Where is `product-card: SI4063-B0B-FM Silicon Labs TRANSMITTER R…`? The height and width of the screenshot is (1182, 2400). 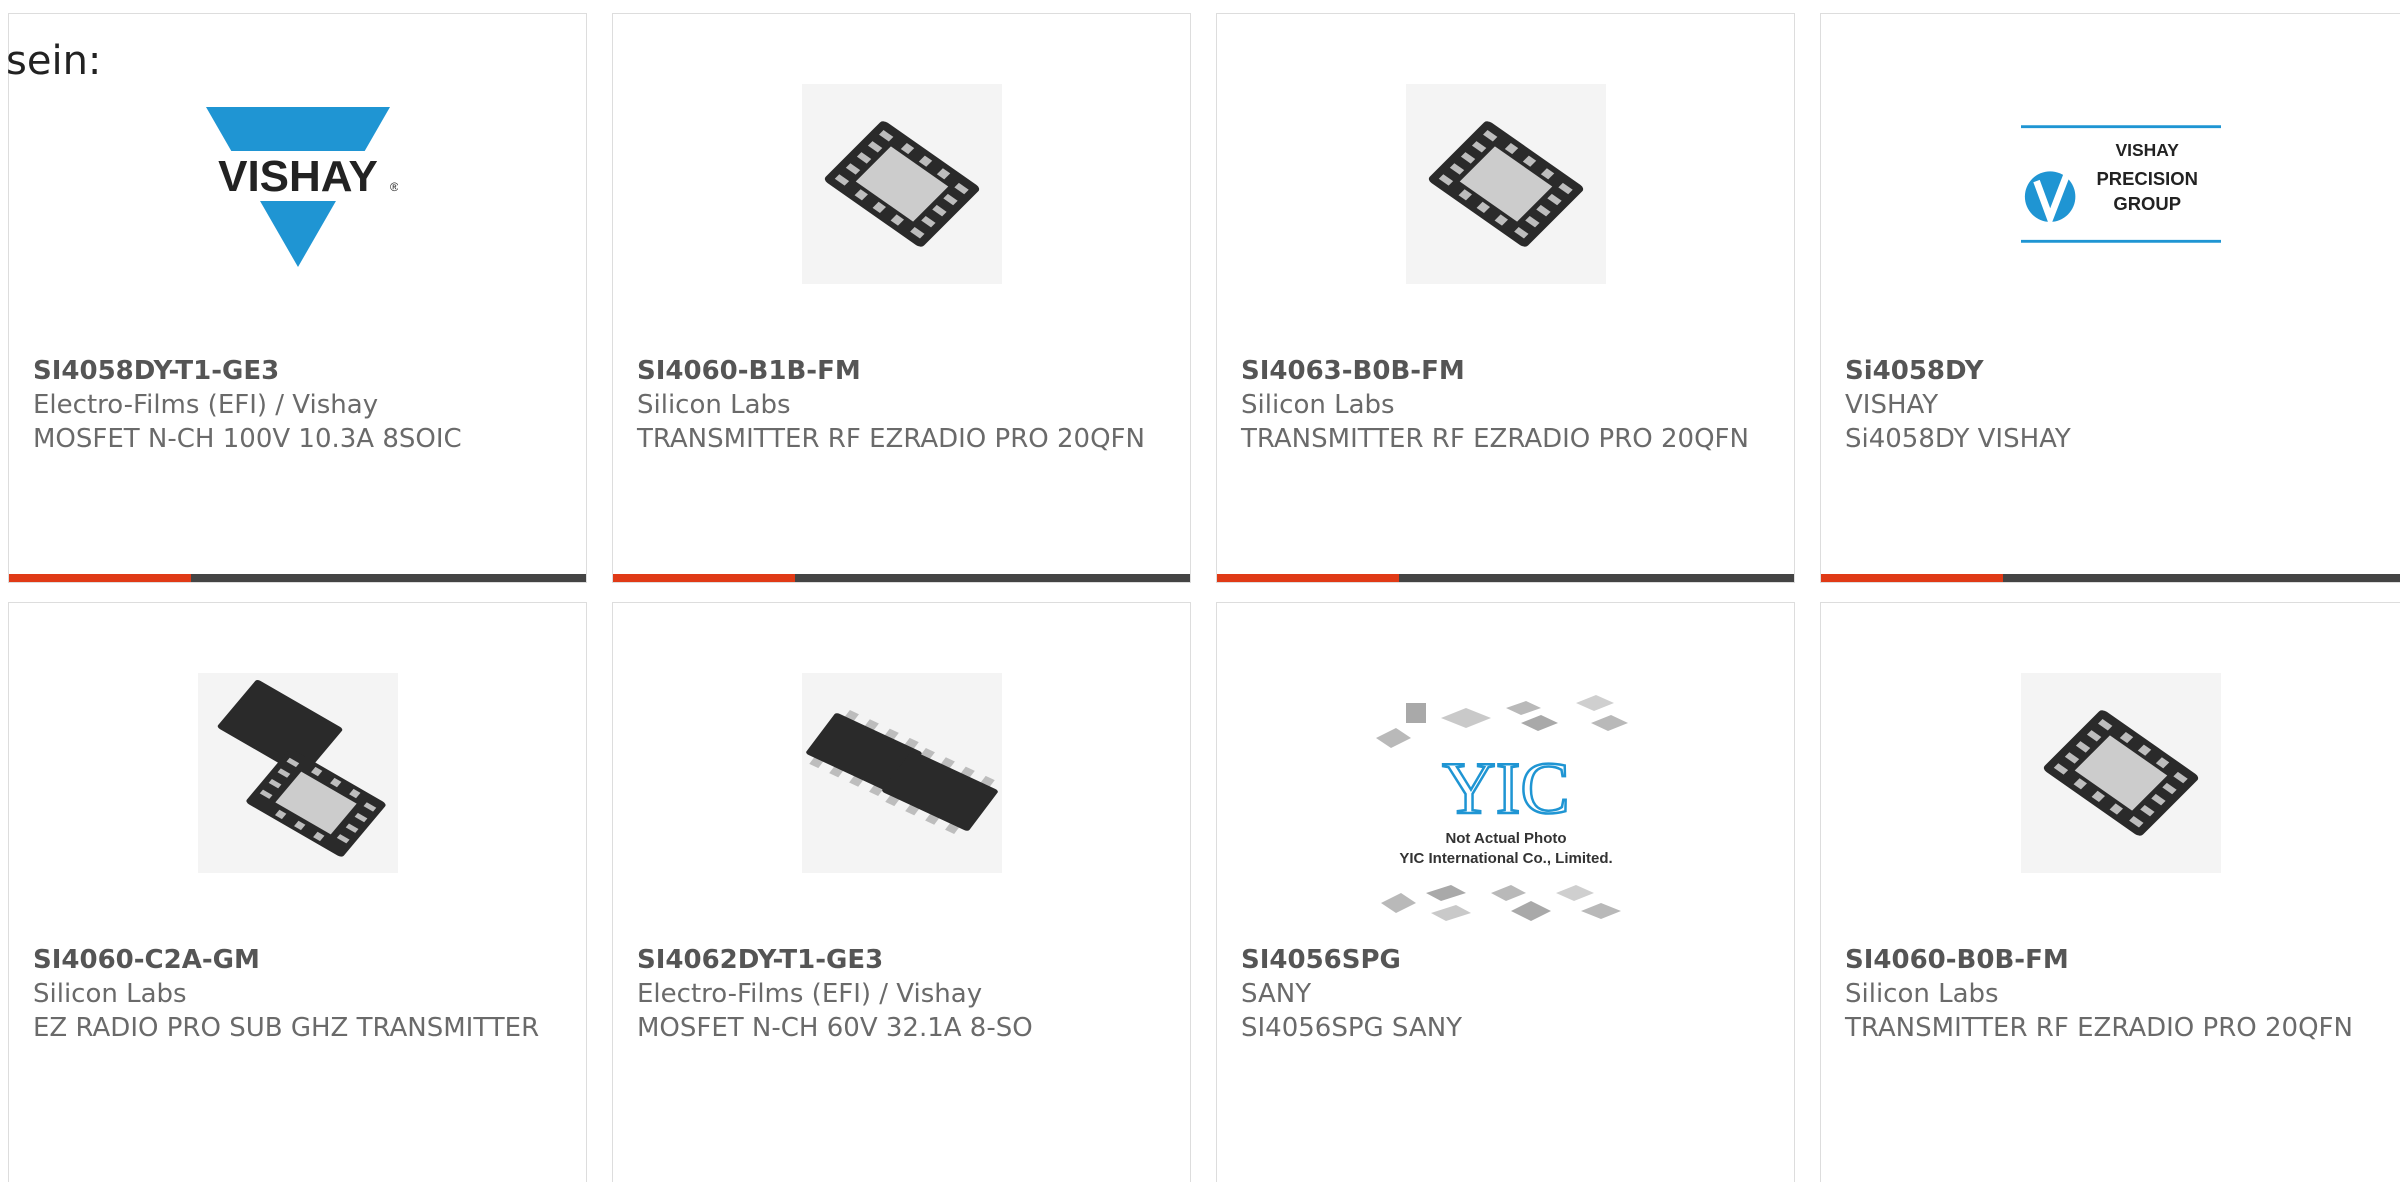 product-card: SI4063-B0B-FM Silicon Labs TRANSMITTER R… is located at coordinates (1505, 298).